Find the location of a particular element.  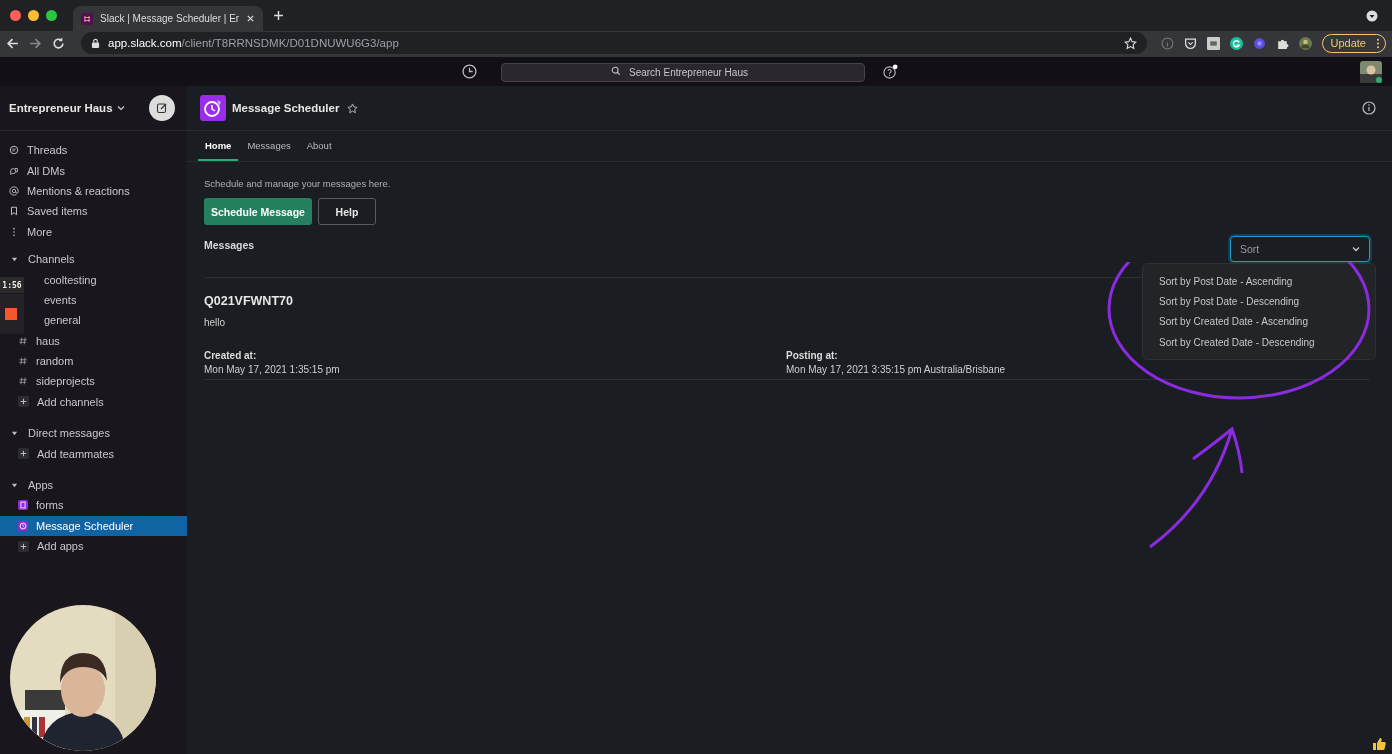

pocket-icon is located at coordinates (1190, 43).